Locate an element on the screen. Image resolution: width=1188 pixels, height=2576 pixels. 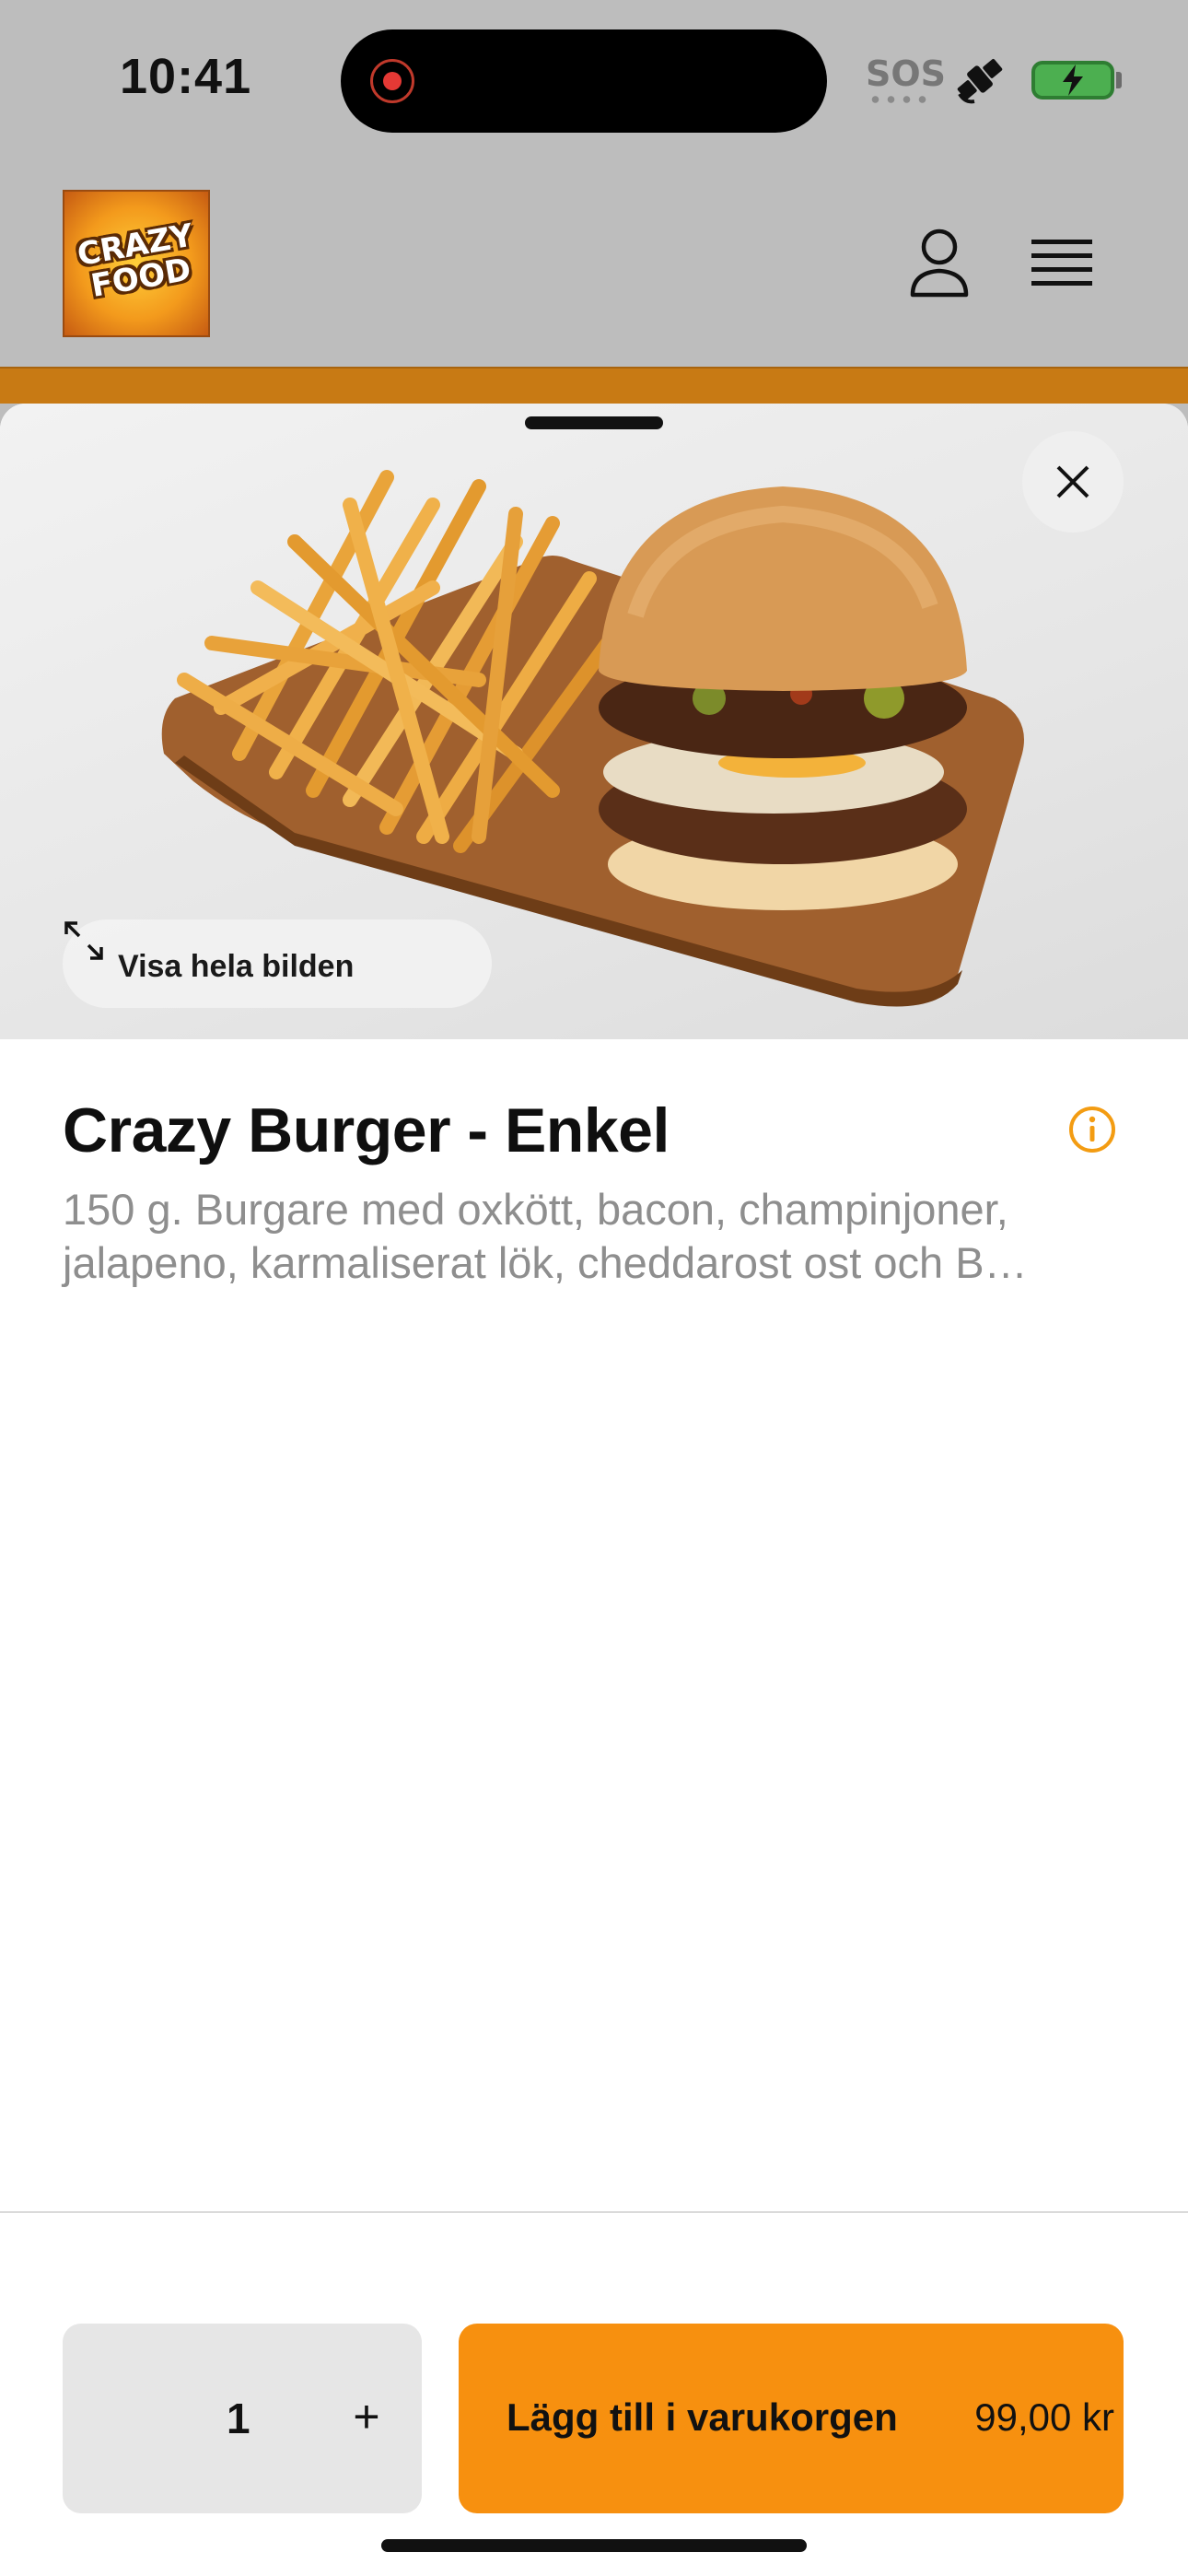
quantity-plus-button: + is located at coordinates (366, 2416).